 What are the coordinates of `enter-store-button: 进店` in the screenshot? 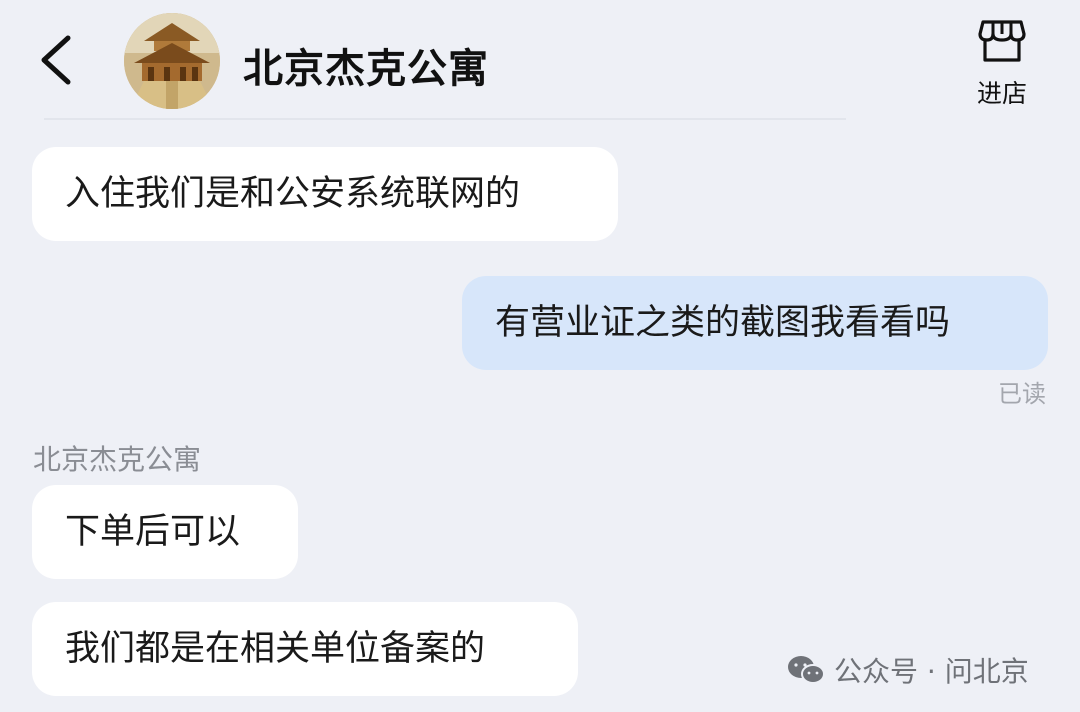 It's located at (1002, 62).